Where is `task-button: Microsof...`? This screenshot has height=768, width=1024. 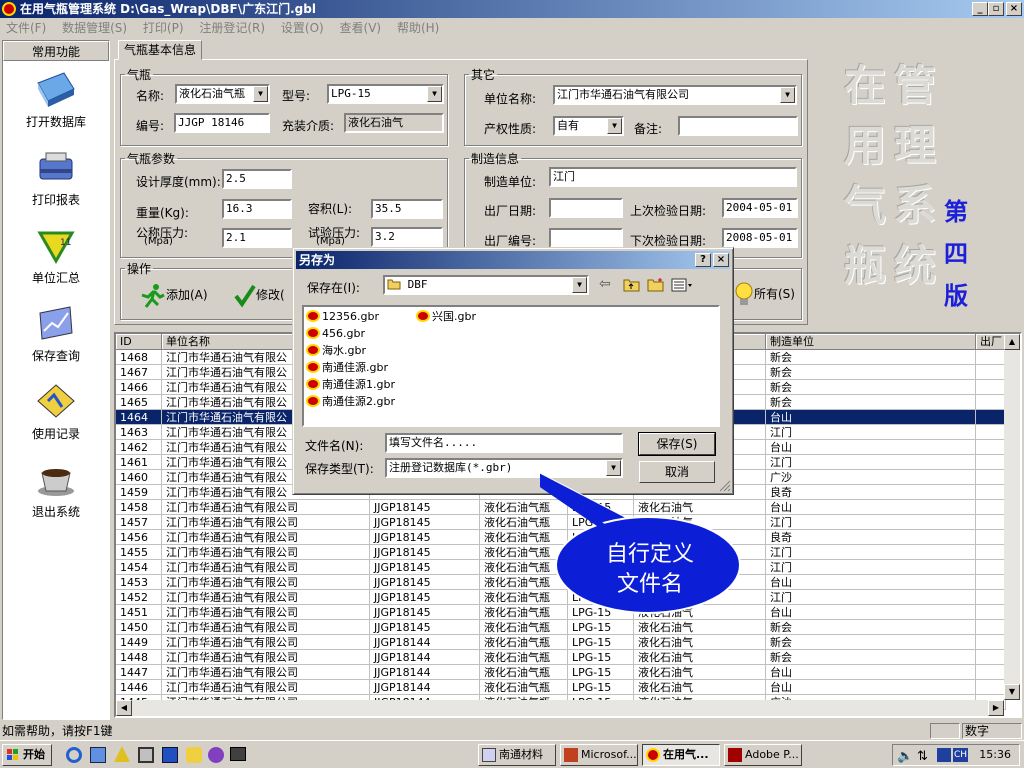
task-button: Microsof... is located at coordinates (599, 755).